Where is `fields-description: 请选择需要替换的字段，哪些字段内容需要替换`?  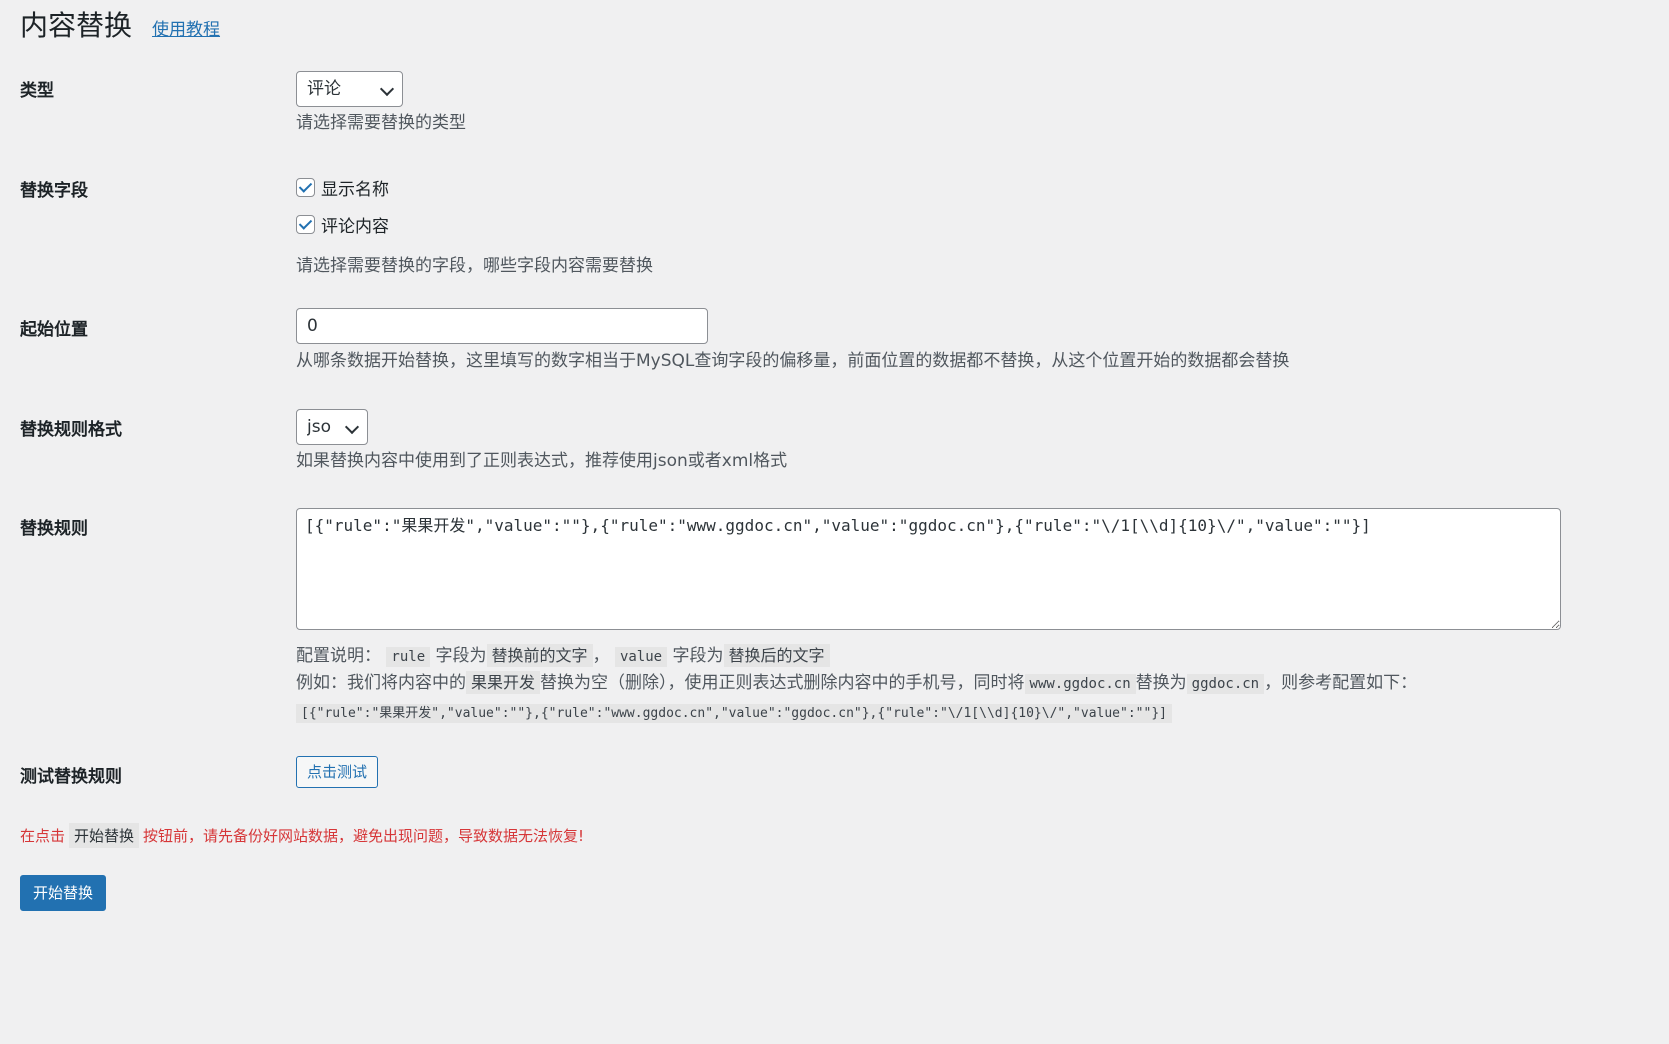
fields-description: 请选择需要替换的字段，哪些字段内容需要替换 is located at coordinates (474, 266).